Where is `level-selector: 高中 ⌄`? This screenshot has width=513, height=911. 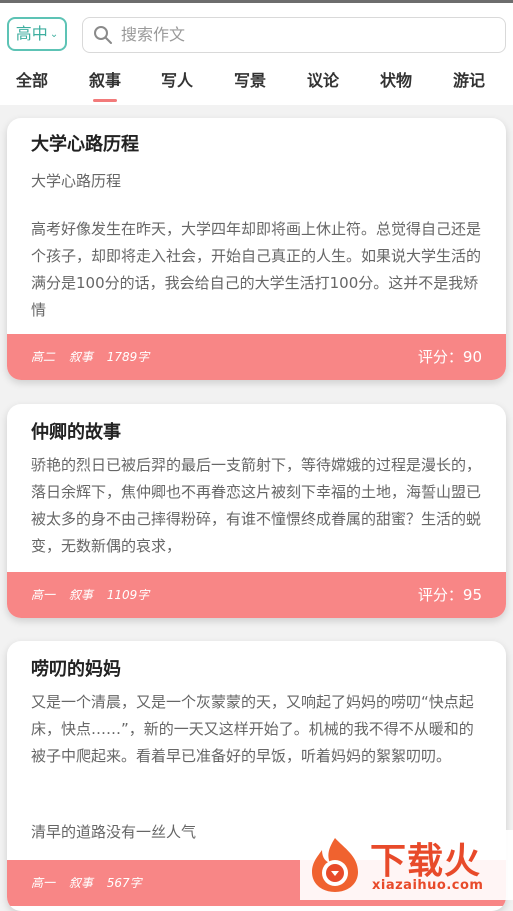
level-selector: 高中 ⌄ is located at coordinates (37, 34).